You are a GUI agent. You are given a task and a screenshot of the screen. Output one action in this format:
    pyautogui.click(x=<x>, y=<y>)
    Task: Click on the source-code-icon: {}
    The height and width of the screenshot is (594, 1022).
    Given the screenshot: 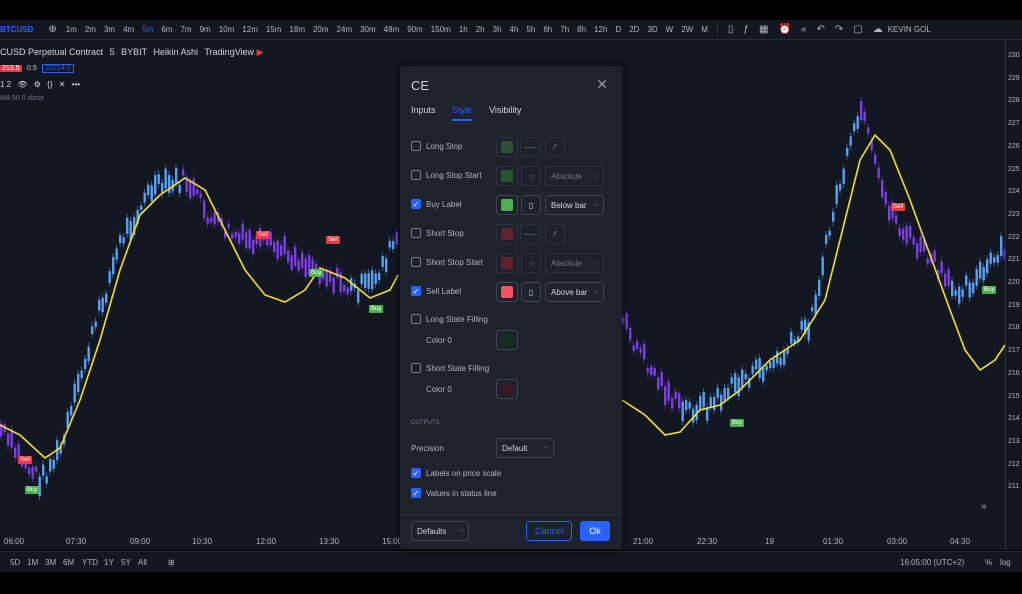 What is the action you would take?
    pyautogui.click(x=49, y=84)
    